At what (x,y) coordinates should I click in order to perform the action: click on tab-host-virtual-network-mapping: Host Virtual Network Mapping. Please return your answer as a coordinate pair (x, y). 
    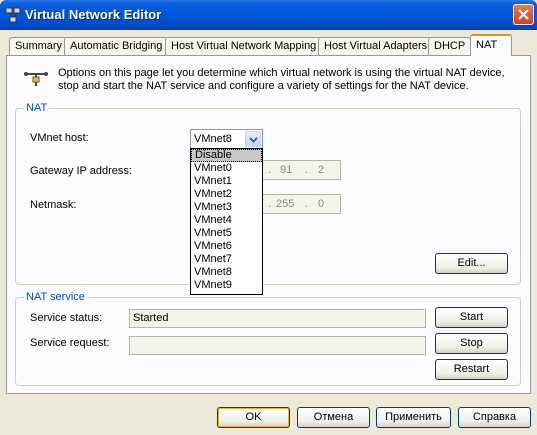
    Looking at the image, I should click on (244, 46).